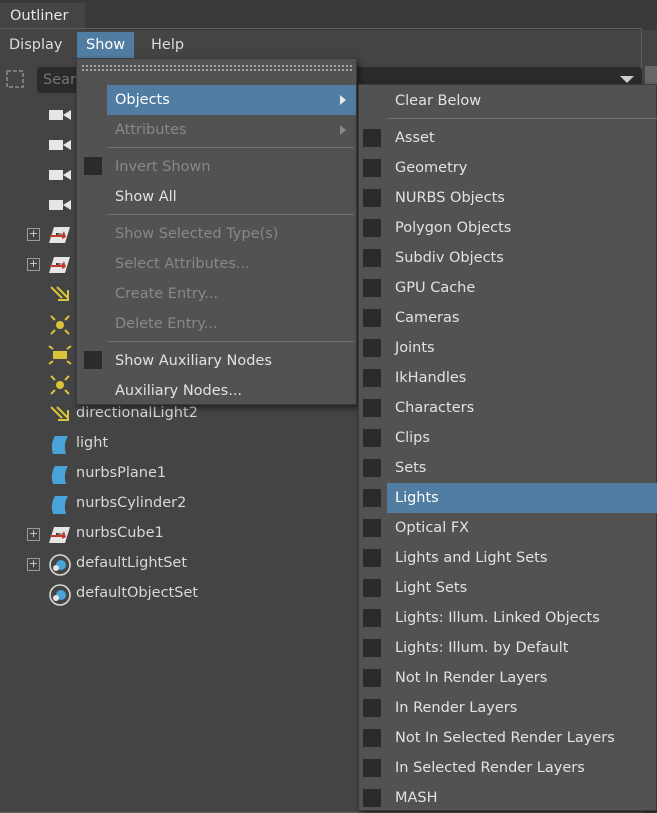 Image resolution: width=657 pixels, height=813 pixels. I want to click on menu-item-invert-shown: Invert Shown, so click(231, 167).